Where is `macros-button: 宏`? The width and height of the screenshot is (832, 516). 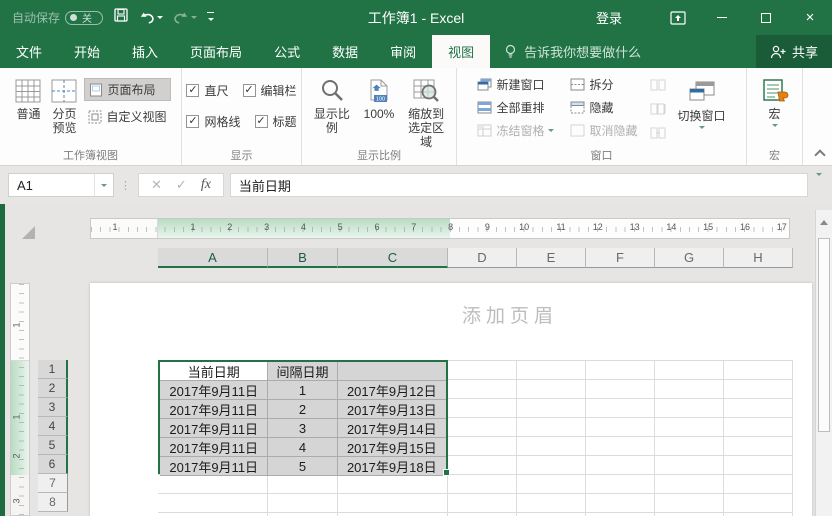
macros-button: 宏 is located at coordinates (775, 102).